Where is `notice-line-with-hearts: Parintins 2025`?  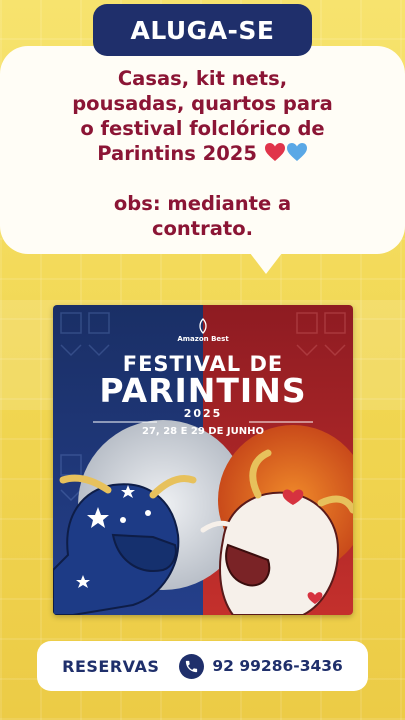 notice-line-with-hearts: Parintins 2025 is located at coordinates (202, 153).